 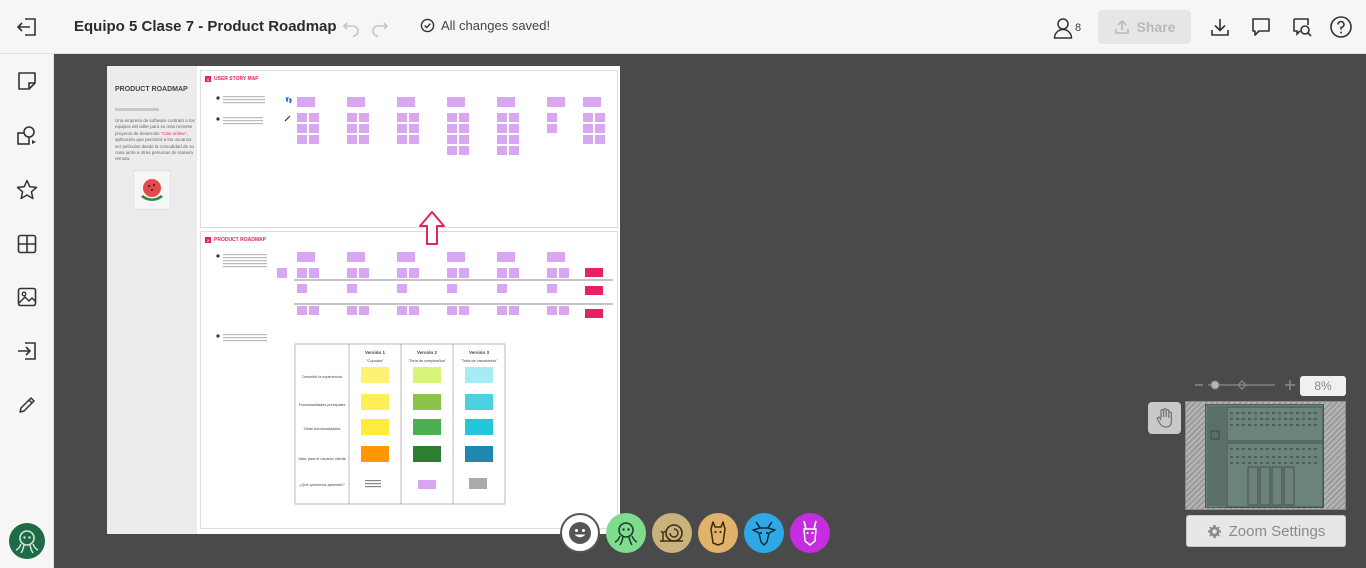 I want to click on share-button: Share, so click(x=1144, y=27).